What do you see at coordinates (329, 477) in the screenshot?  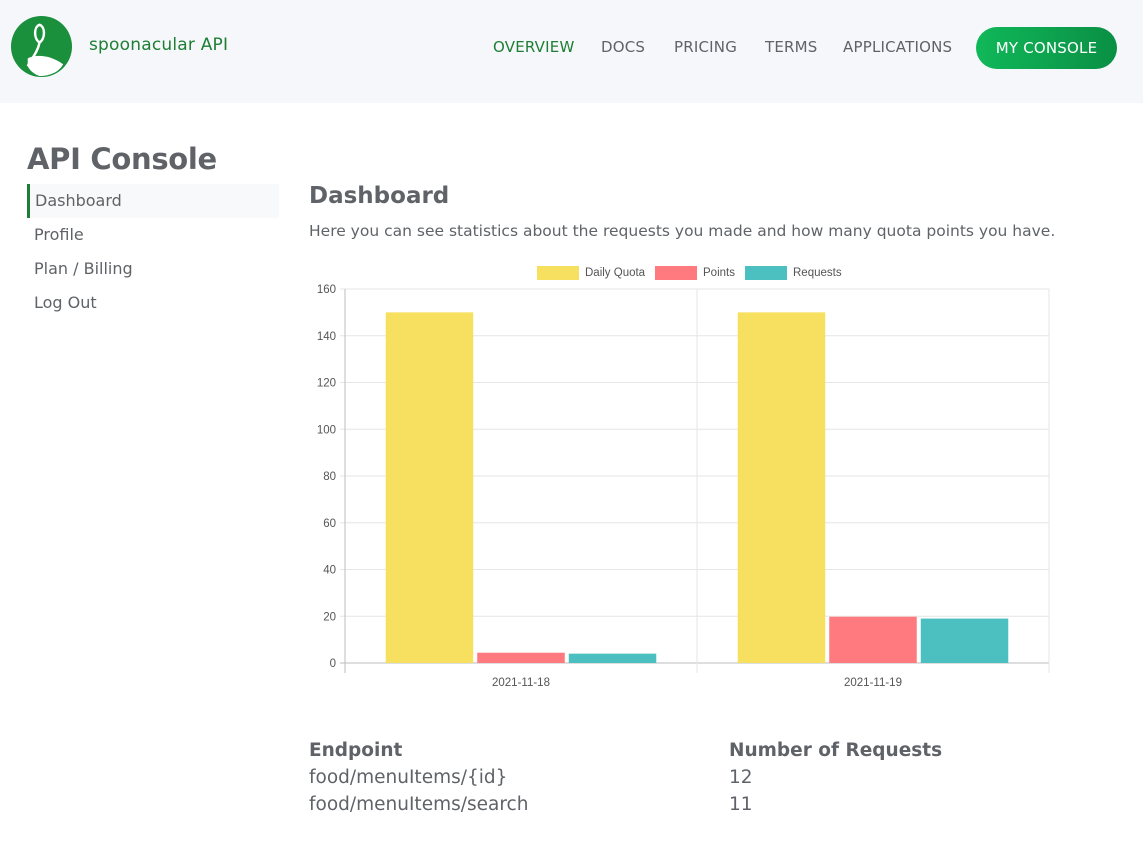 I see `y-tick-label: 80` at bounding box center [329, 477].